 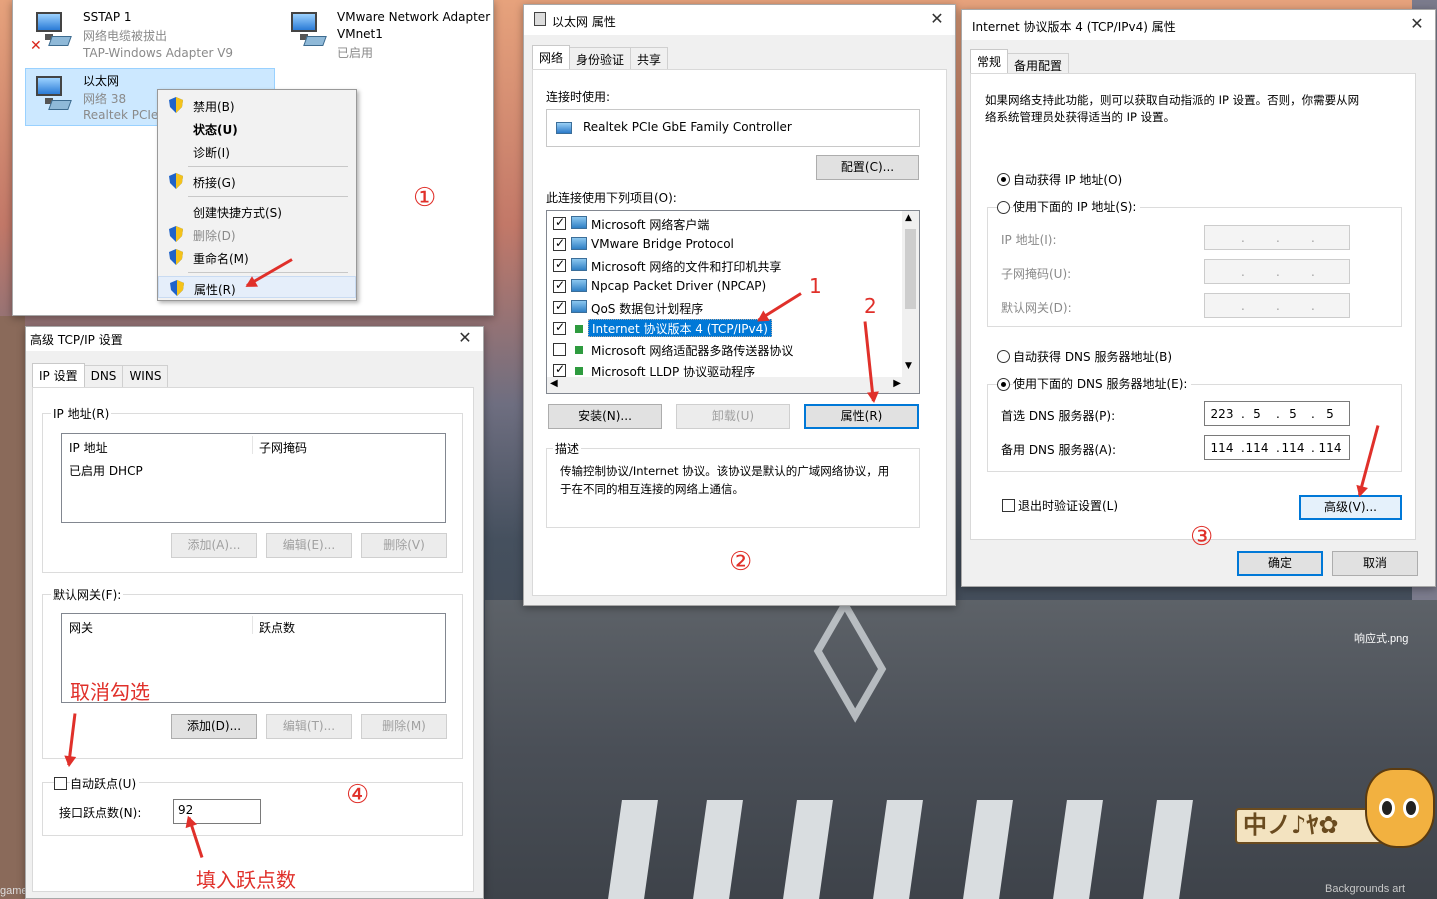 I want to click on annotation-circle-4: ④, so click(x=358, y=795).